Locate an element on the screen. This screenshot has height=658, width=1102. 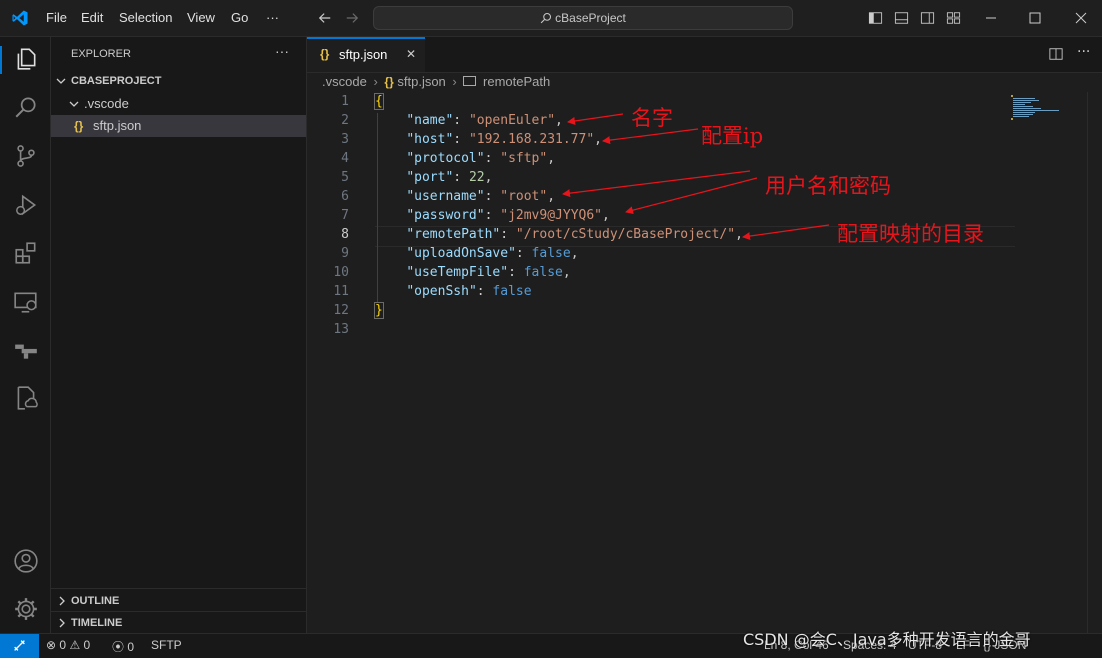
breadcrumb-vscode: .vscode is located at coordinates (344, 81).